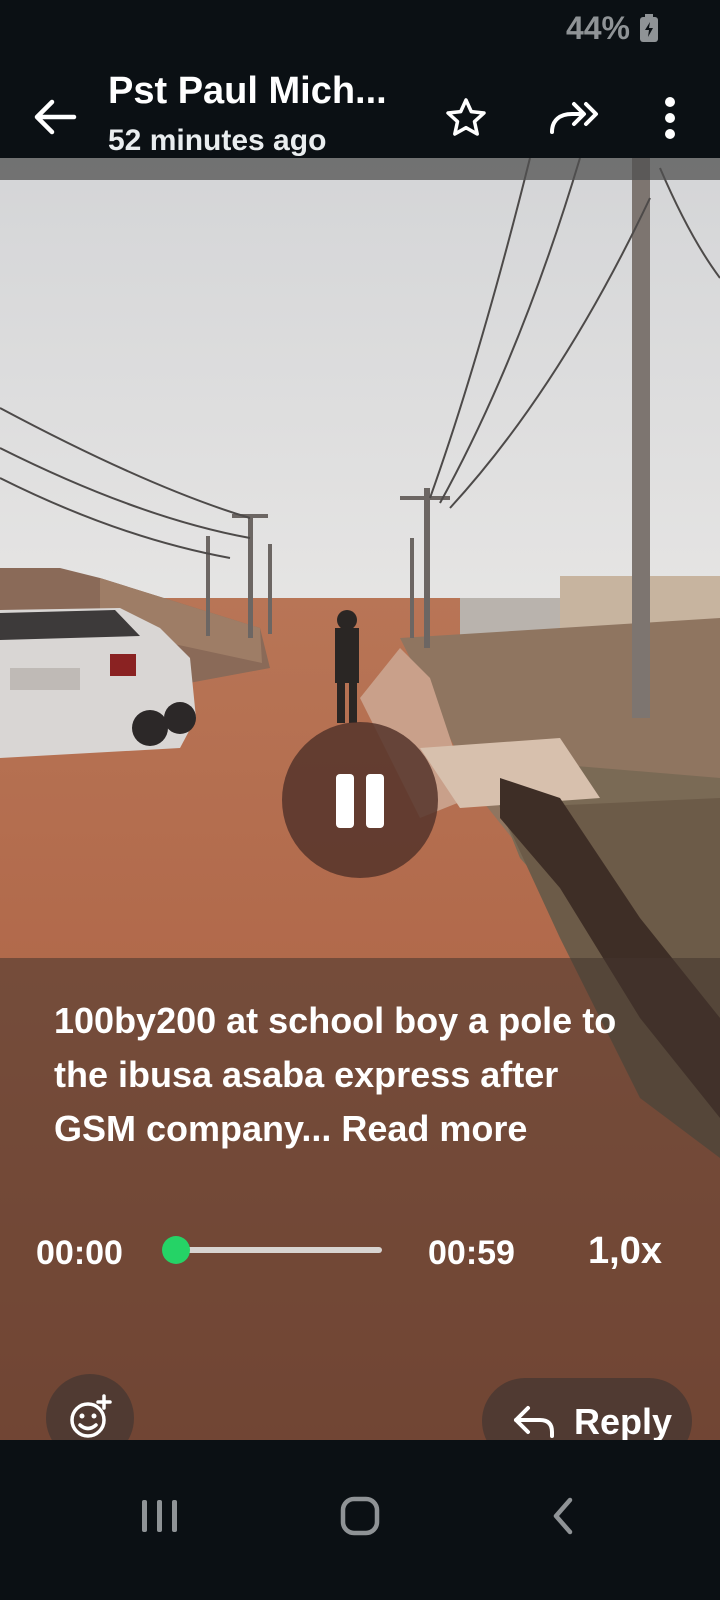  What do you see at coordinates (360, 29) in the screenshot?
I see `status-bar: 44%` at bounding box center [360, 29].